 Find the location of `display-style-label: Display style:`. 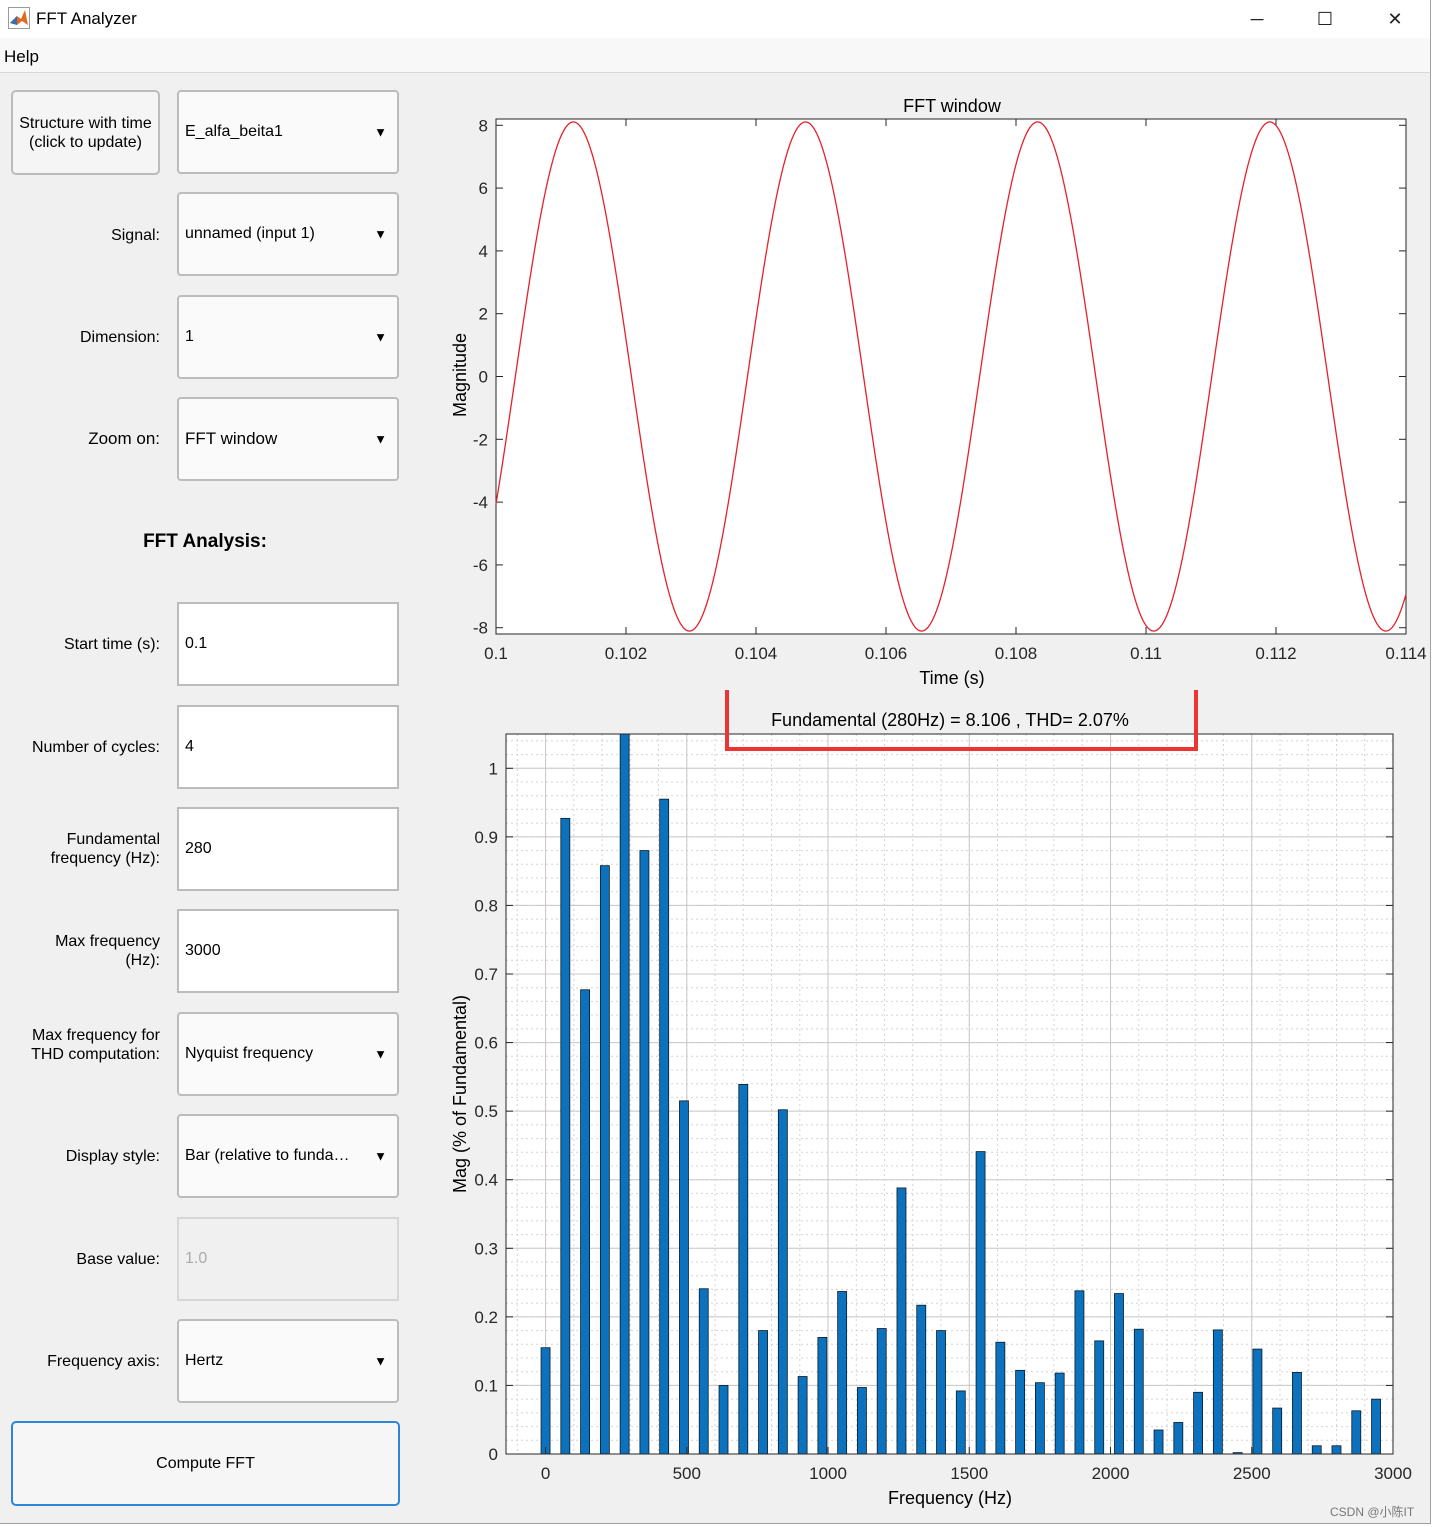

display-style-label: Display style: is located at coordinates (112, 1156).